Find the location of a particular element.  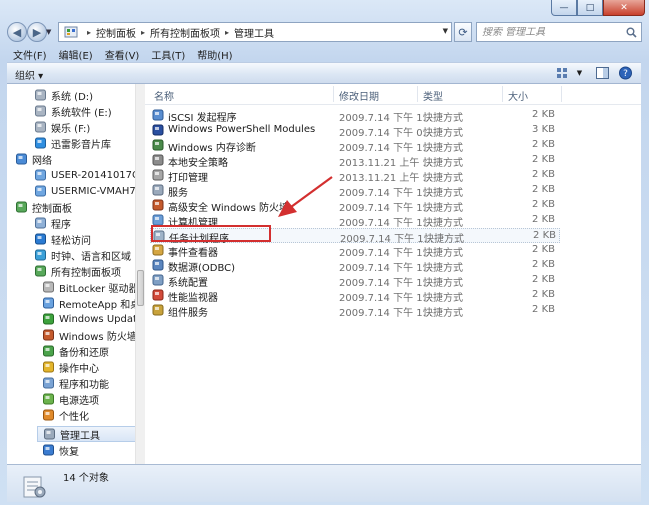

nav-item-label: BitLocker 驱动器加 is located at coordinates (97, 289).